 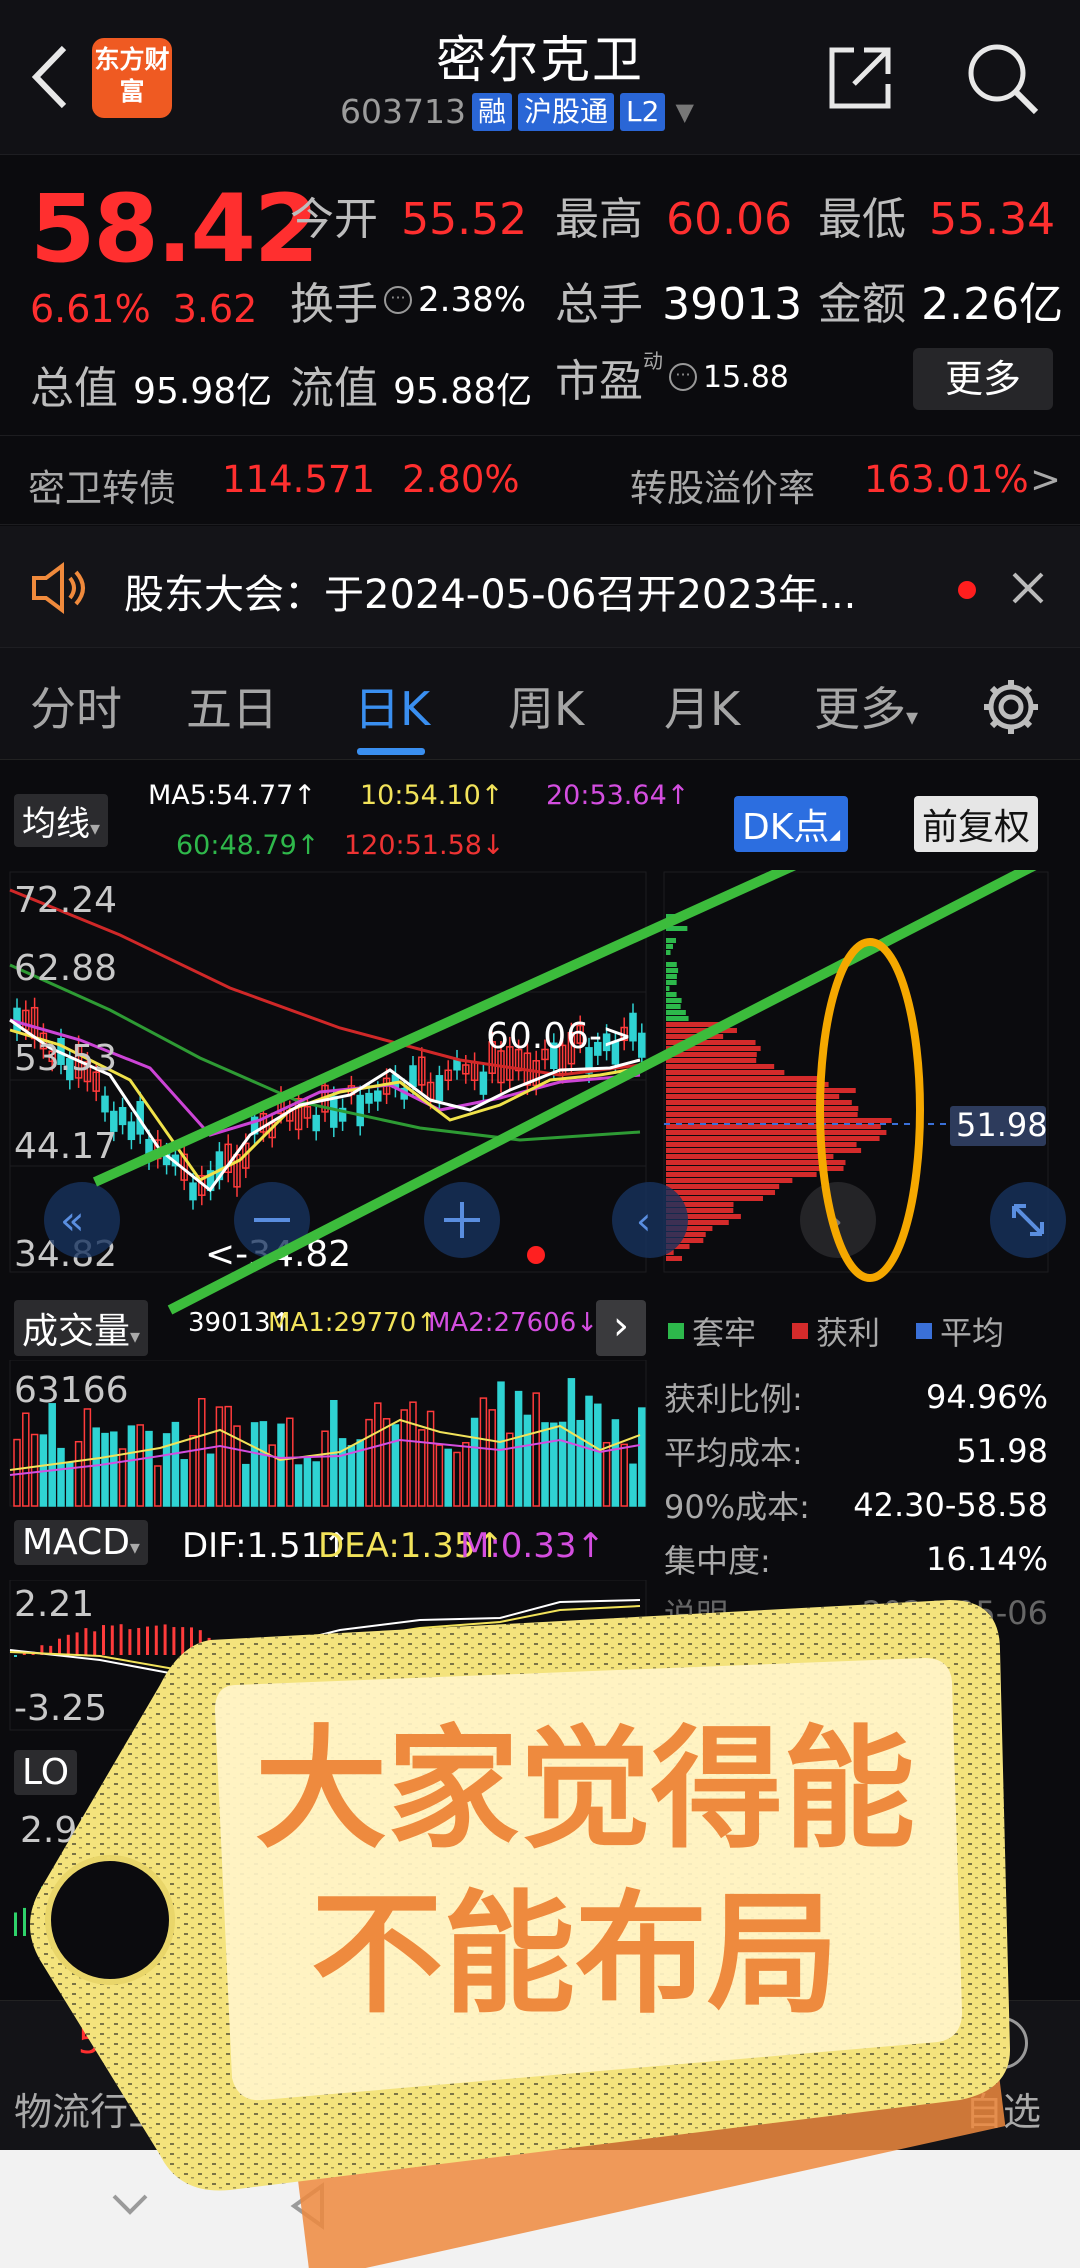 I want to click on stock-code-line: 603713 融 沪股通 L2 ▼, so click(x=517, y=111).